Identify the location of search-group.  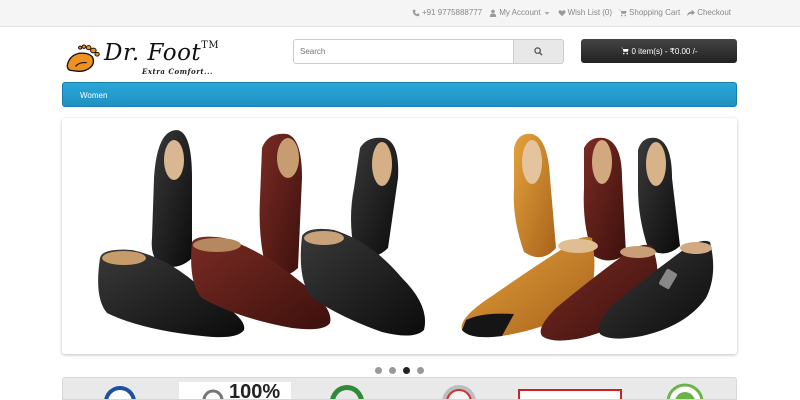
(428, 51).